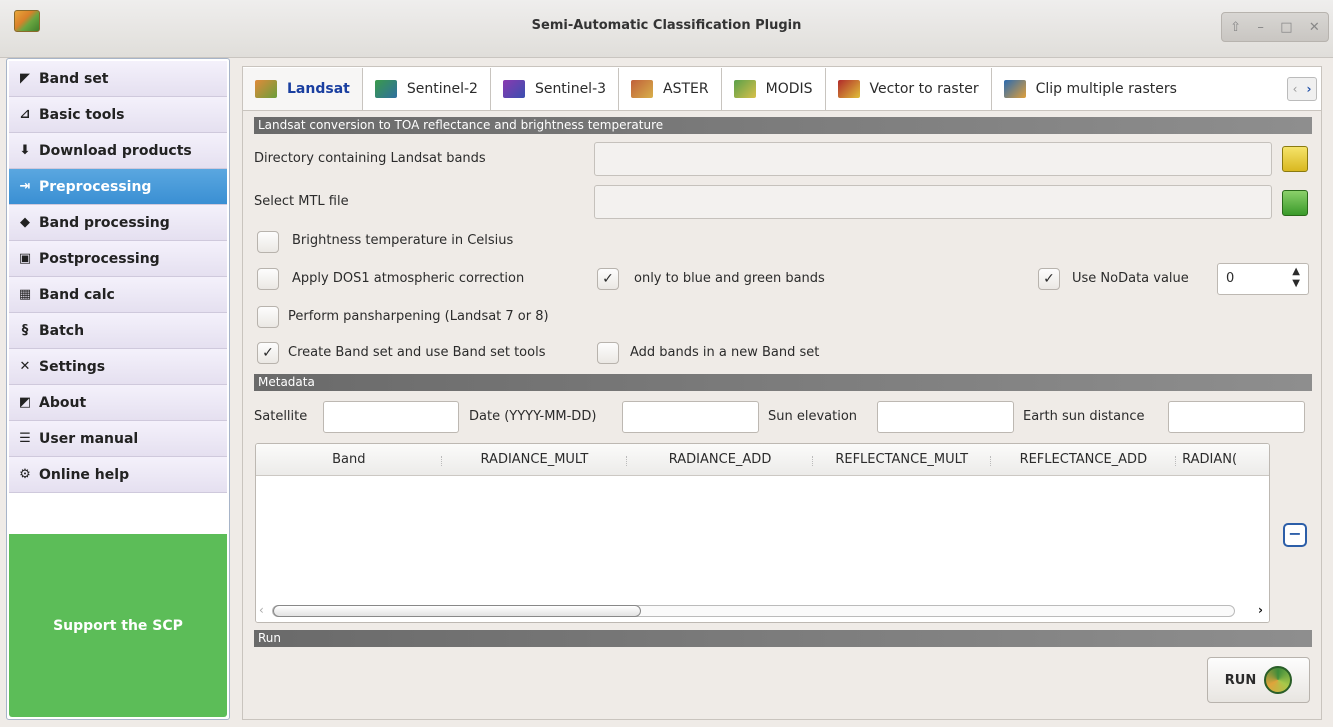  I want to click on scroll-right-icon: ›, so click(1260, 610).